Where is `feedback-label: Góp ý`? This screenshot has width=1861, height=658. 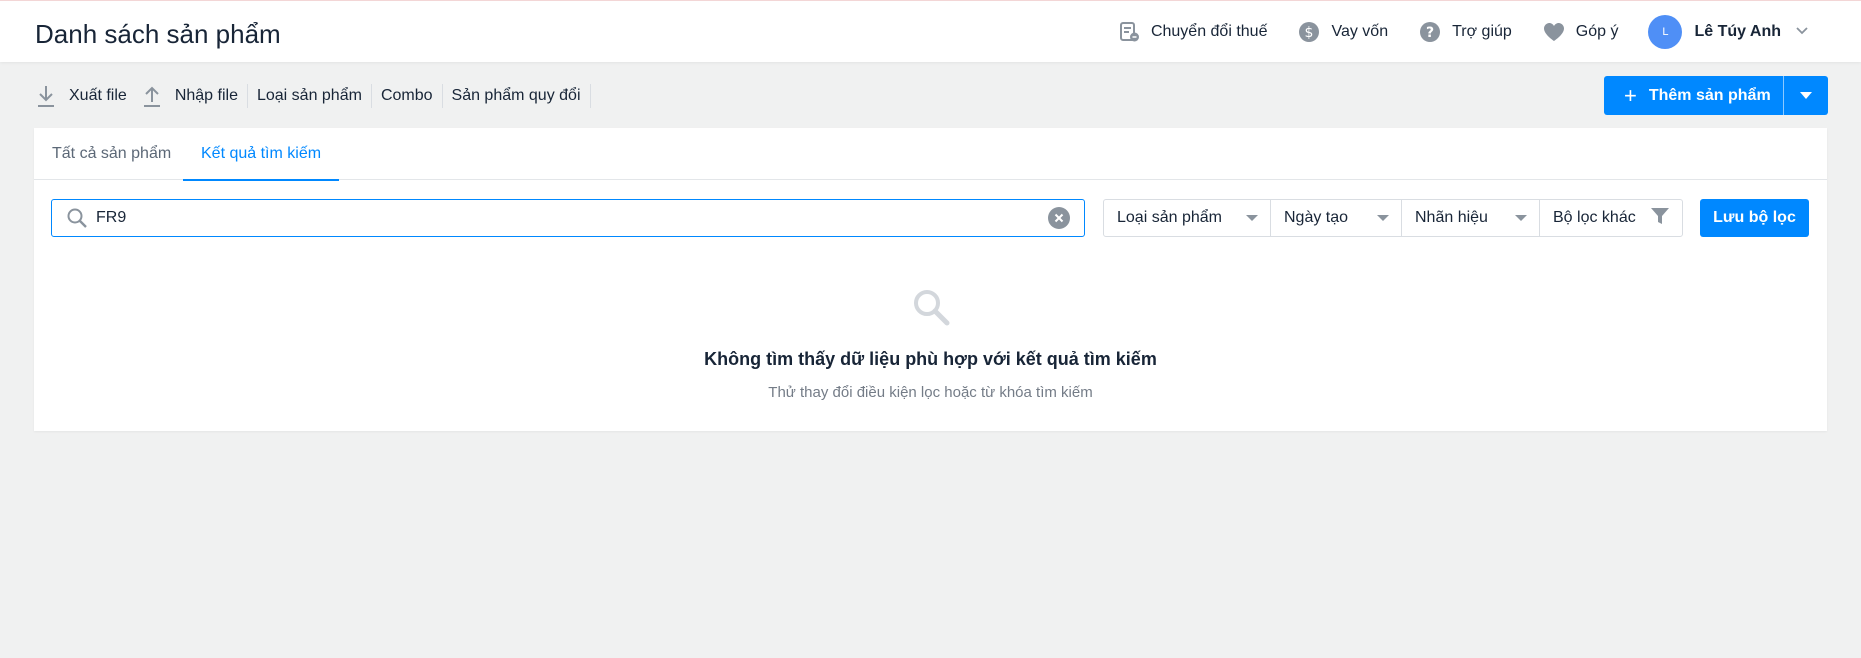 feedback-label: Góp ý is located at coordinates (1597, 31).